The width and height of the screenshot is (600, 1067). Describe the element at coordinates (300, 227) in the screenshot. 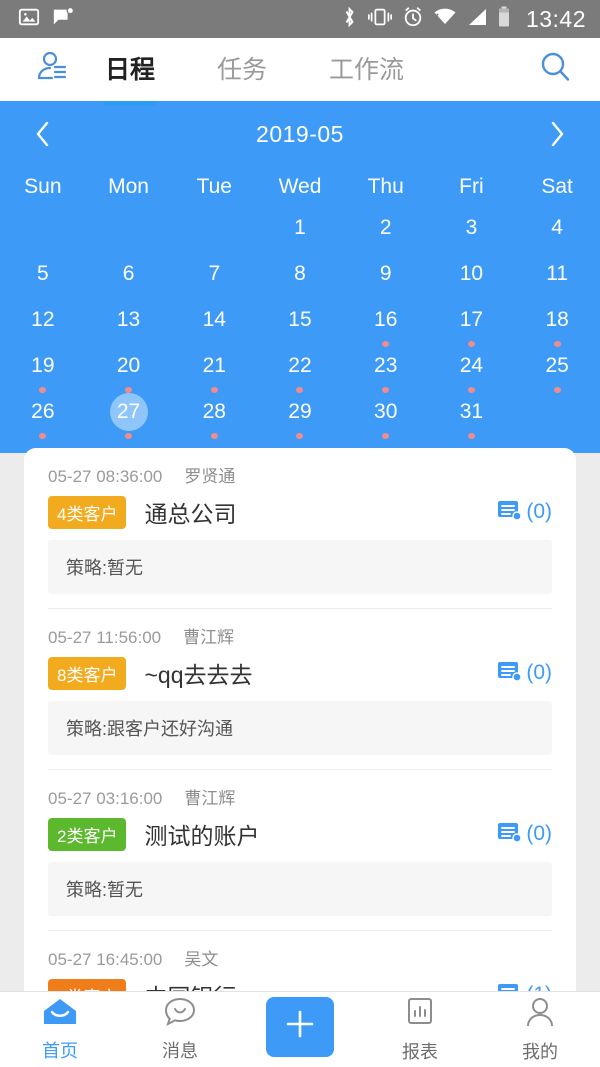

I see `calendar-day-number: 1` at that location.